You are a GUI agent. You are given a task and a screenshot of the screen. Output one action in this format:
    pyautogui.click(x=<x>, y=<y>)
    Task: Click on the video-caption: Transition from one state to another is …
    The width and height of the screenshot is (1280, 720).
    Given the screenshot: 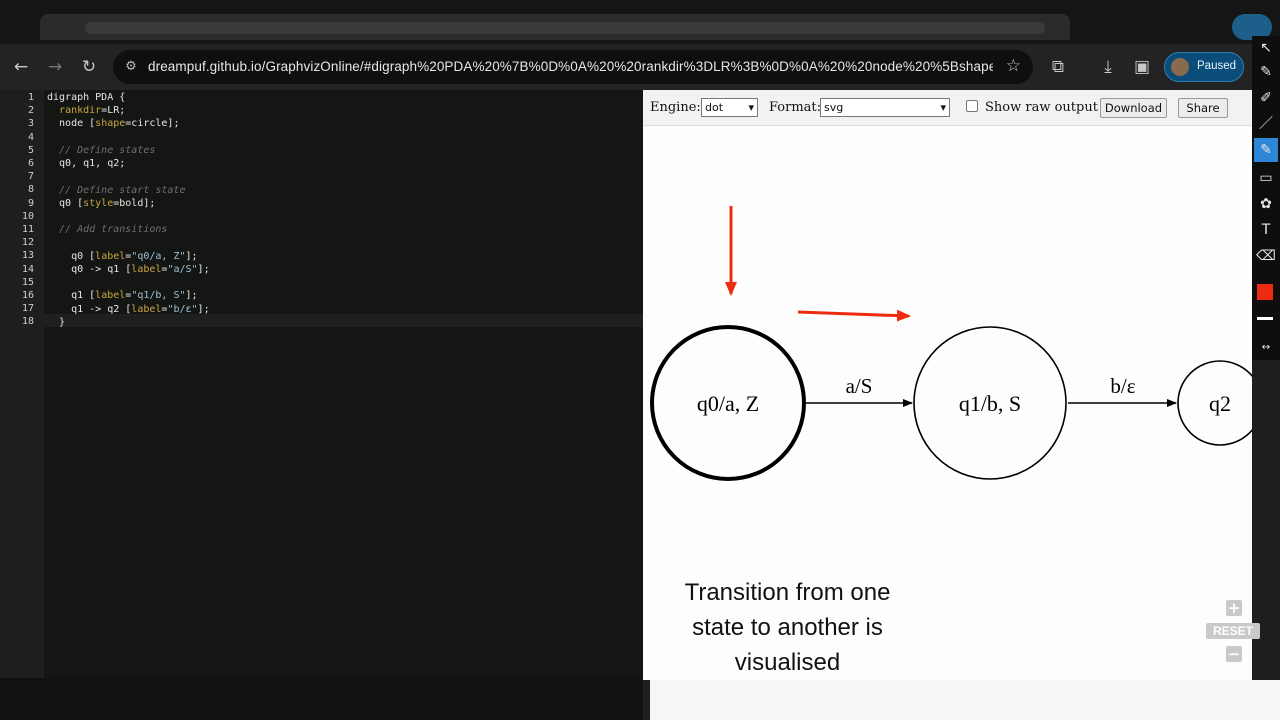 What is the action you would take?
    pyautogui.click(x=787, y=627)
    